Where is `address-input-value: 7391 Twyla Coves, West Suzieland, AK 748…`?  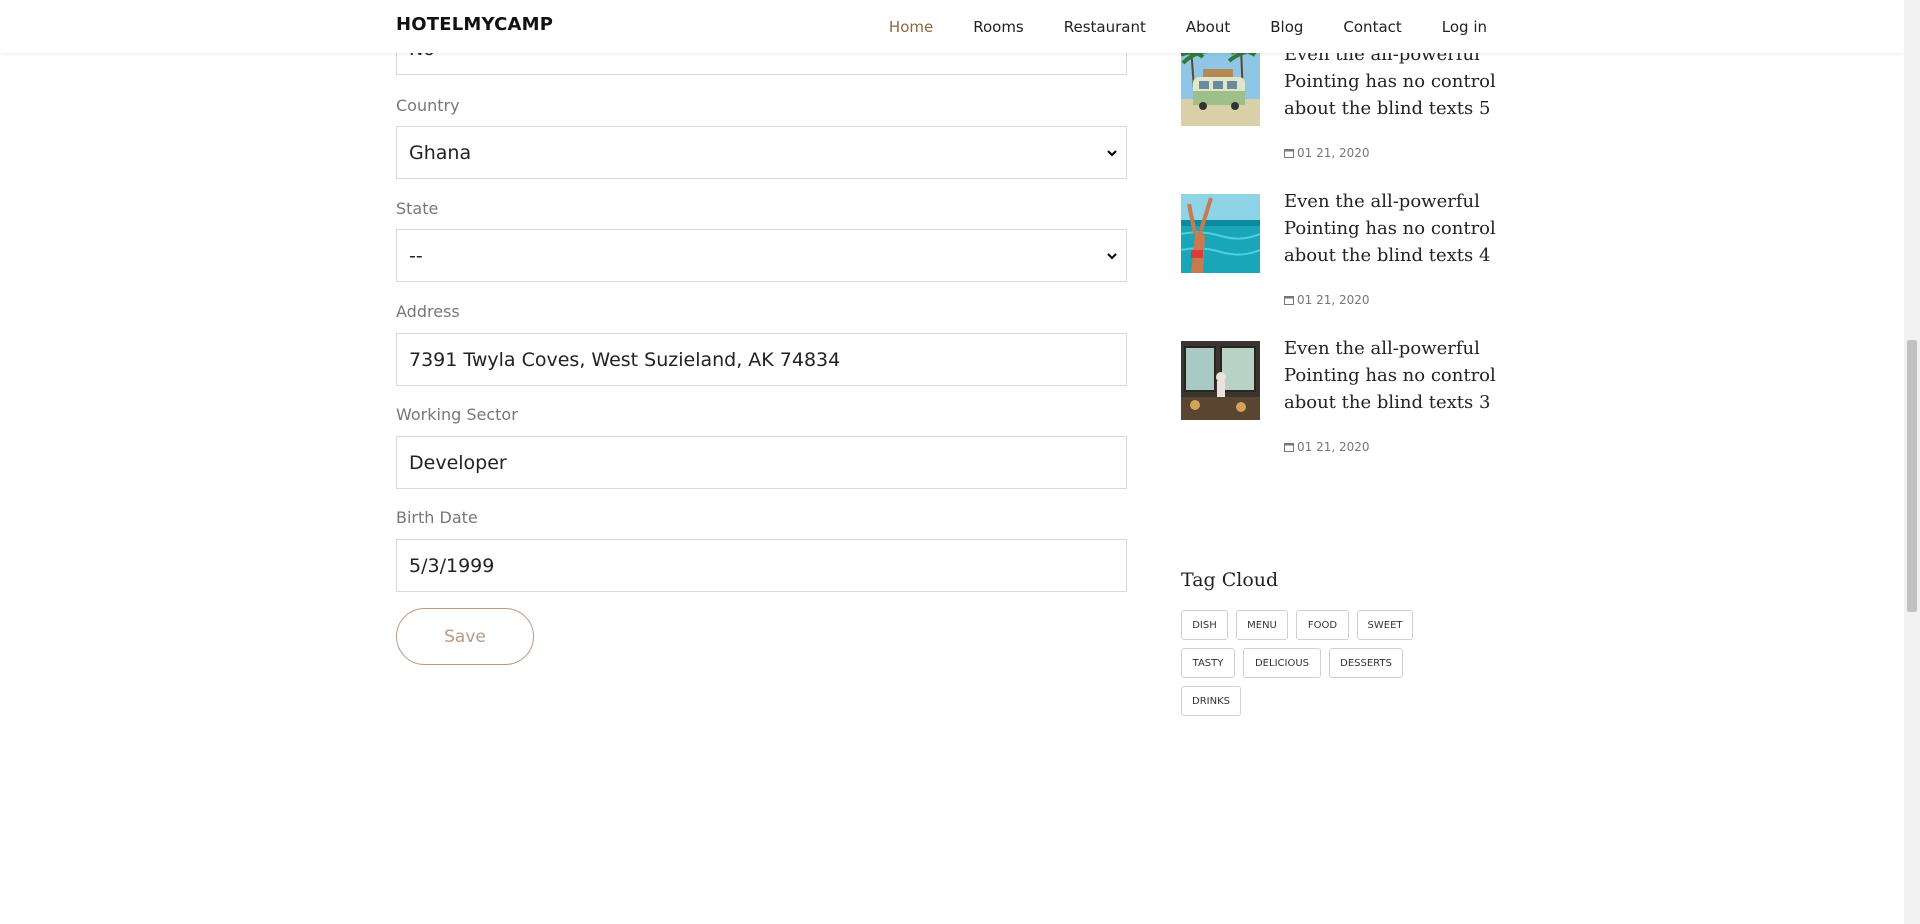
address-input-value: 7391 Twyla Coves, West Suzieland, AK 748… is located at coordinates (625, 359).